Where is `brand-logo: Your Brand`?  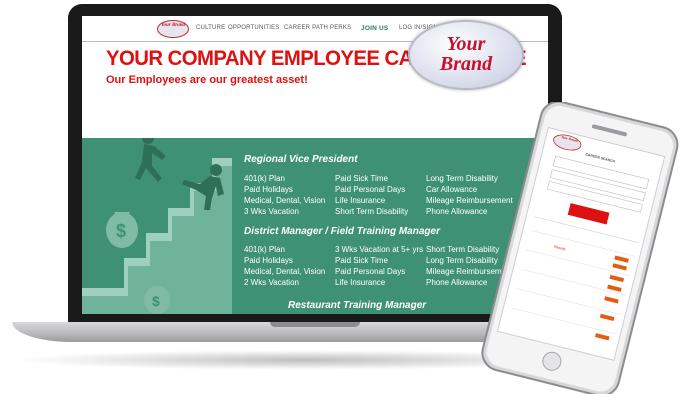
brand-logo: Your Brand is located at coordinates (466, 55).